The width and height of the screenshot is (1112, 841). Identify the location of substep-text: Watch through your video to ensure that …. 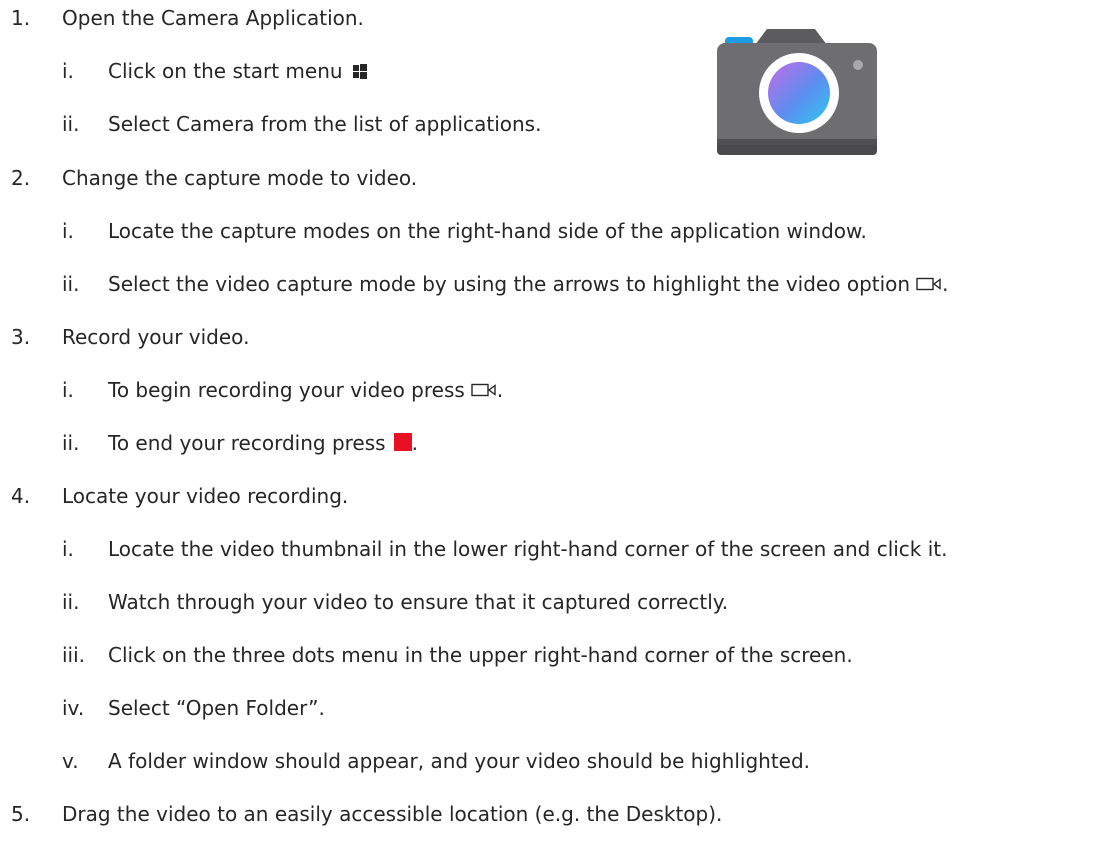
(418, 602).